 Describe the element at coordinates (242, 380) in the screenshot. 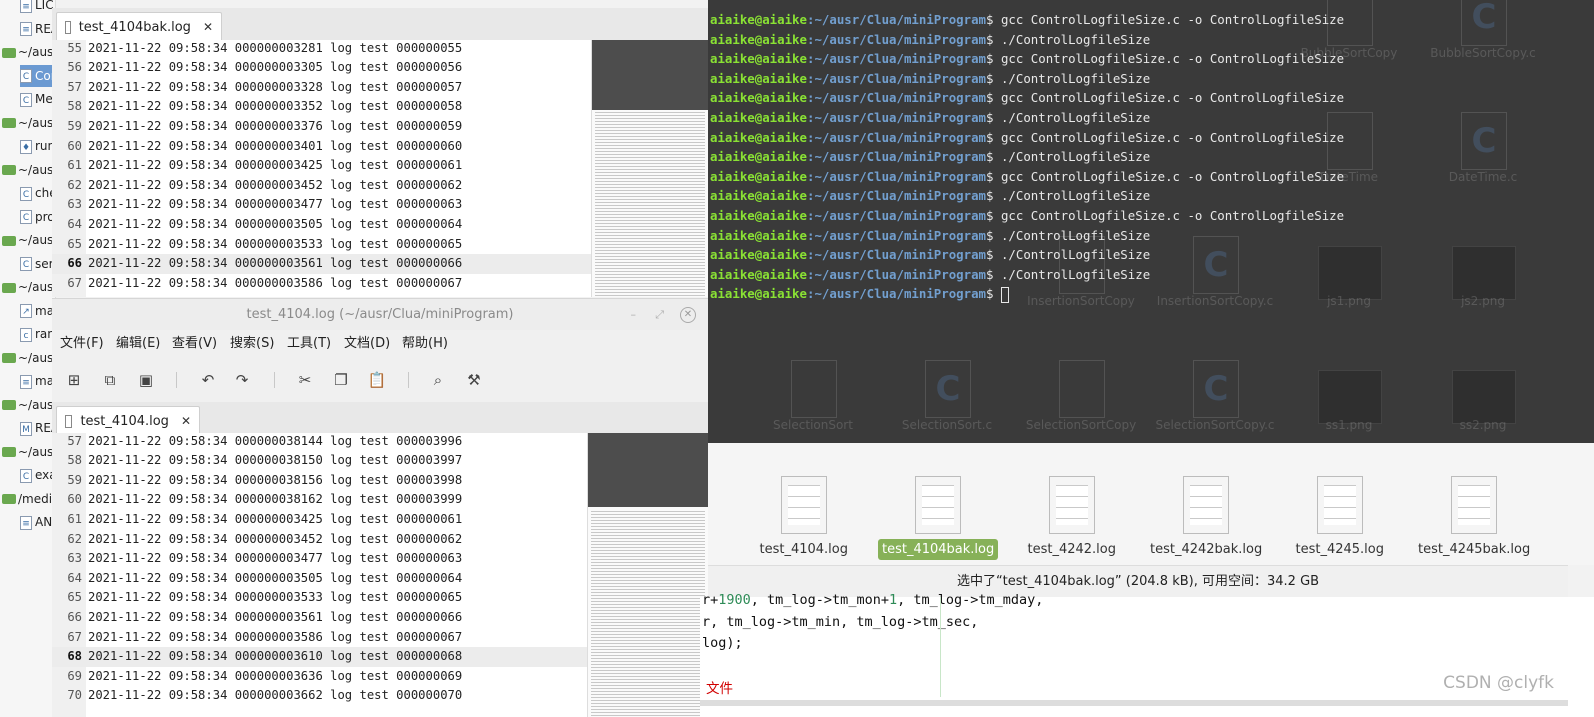

I see `redo-icon: ↷` at that location.